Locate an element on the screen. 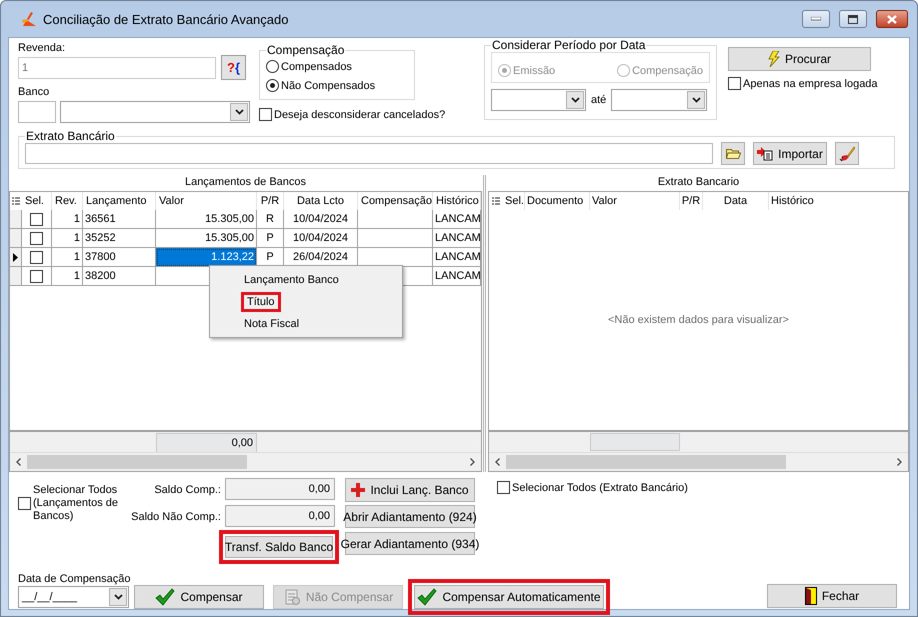  table-cell: 38200 is located at coordinates (119, 276).